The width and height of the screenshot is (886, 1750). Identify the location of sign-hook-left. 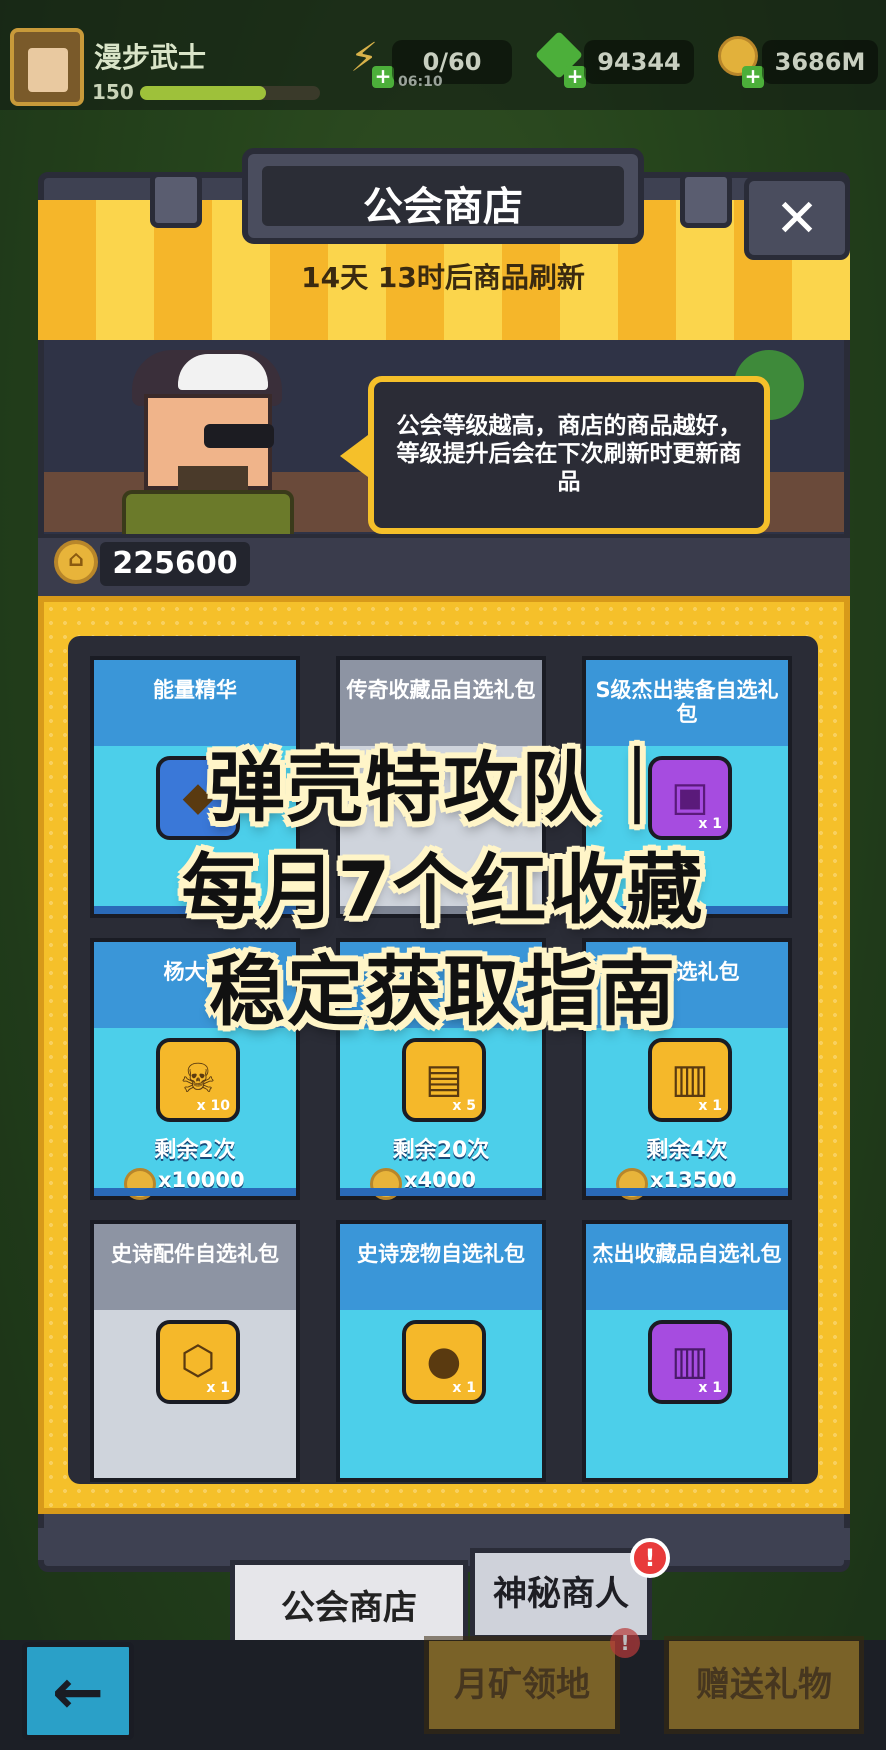
(176, 200).